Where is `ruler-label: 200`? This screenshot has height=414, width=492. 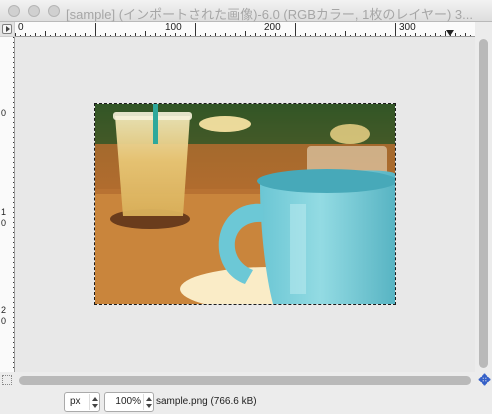
ruler-label: 200 is located at coordinates (272, 27).